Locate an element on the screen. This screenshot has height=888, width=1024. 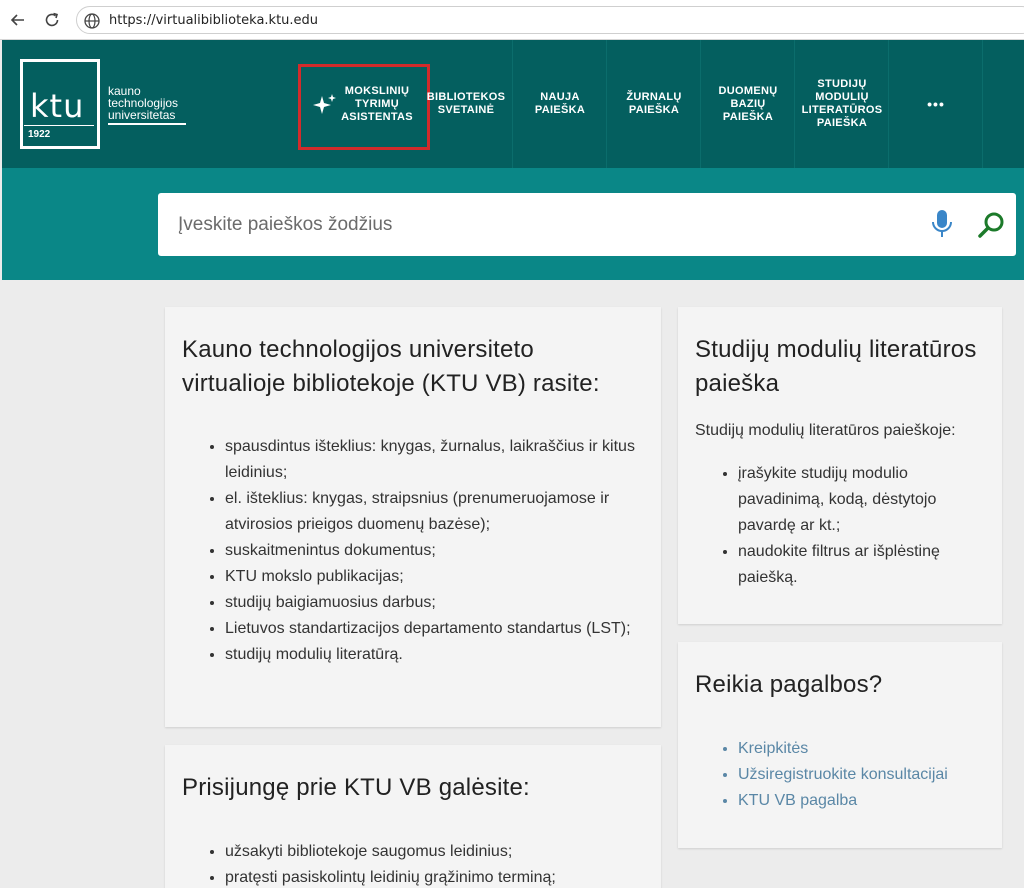
search-icon is located at coordinates (992, 225).